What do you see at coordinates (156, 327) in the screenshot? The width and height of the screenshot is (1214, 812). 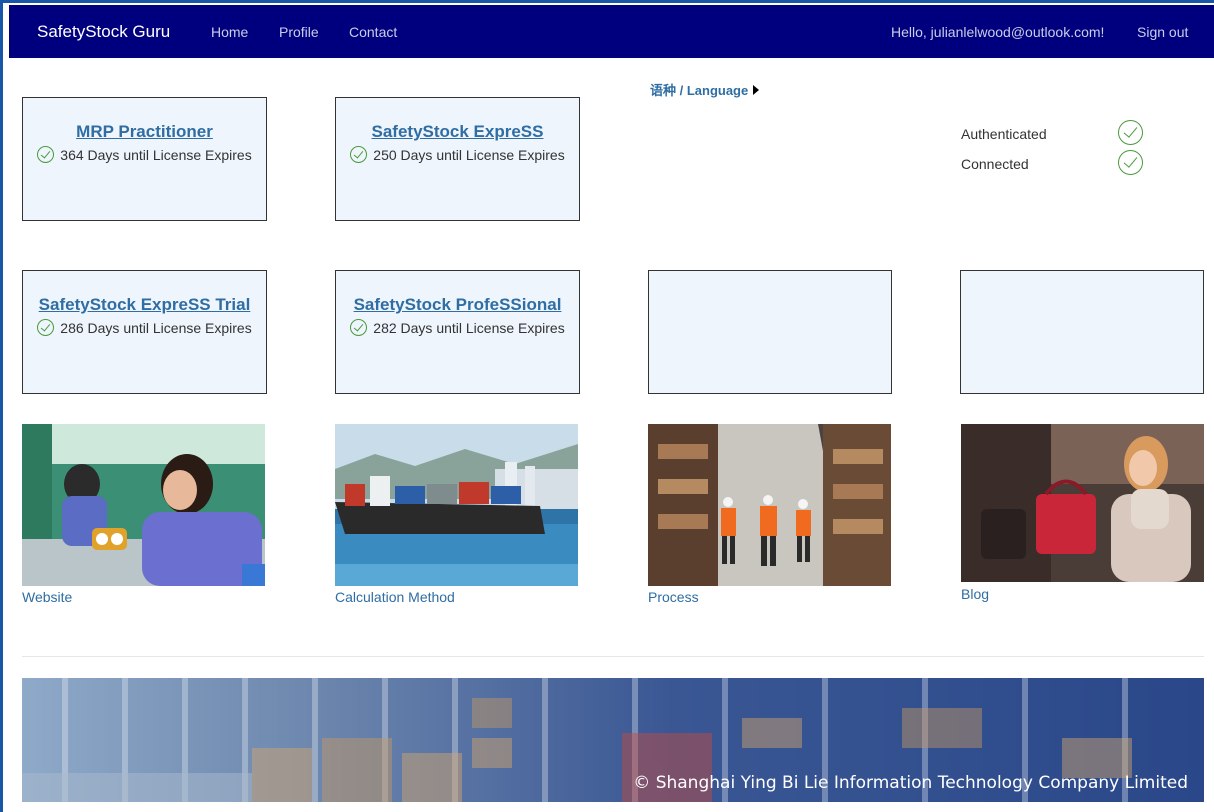 I see `license-days-text: 286 Days until License Expires` at bounding box center [156, 327].